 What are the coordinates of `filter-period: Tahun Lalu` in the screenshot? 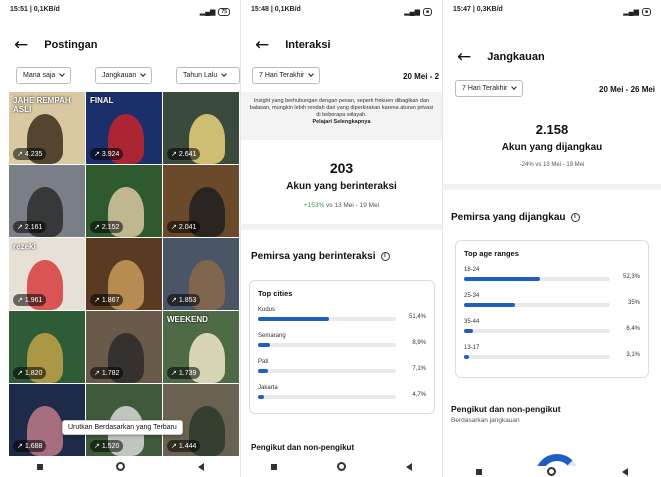 It's located at (208, 75).